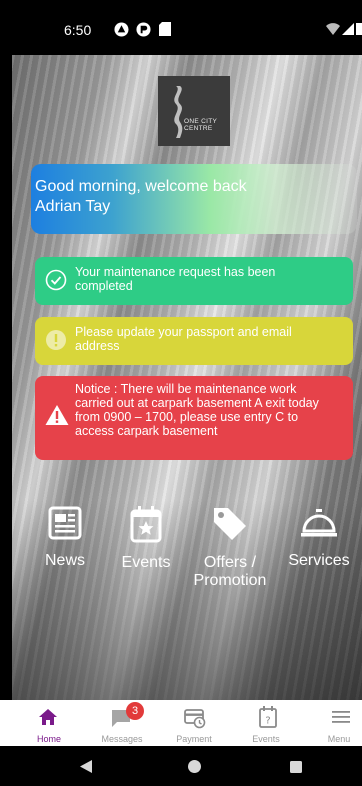 The image size is (362, 786). What do you see at coordinates (333, 31) in the screenshot?
I see `wifi-icon` at bounding box center [333, 31].